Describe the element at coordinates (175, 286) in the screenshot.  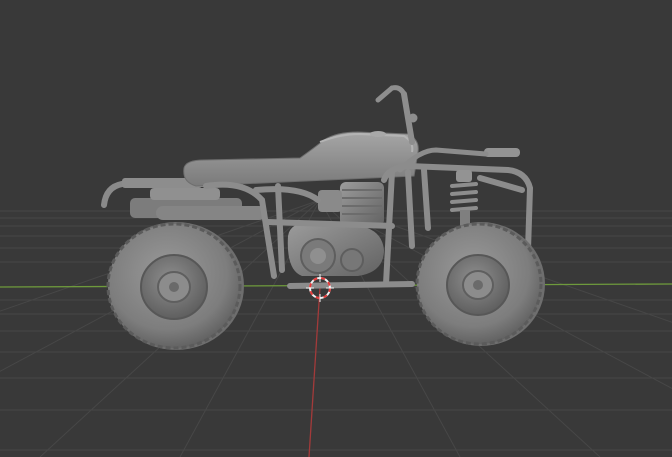
I see `rear-wheel` at that location.